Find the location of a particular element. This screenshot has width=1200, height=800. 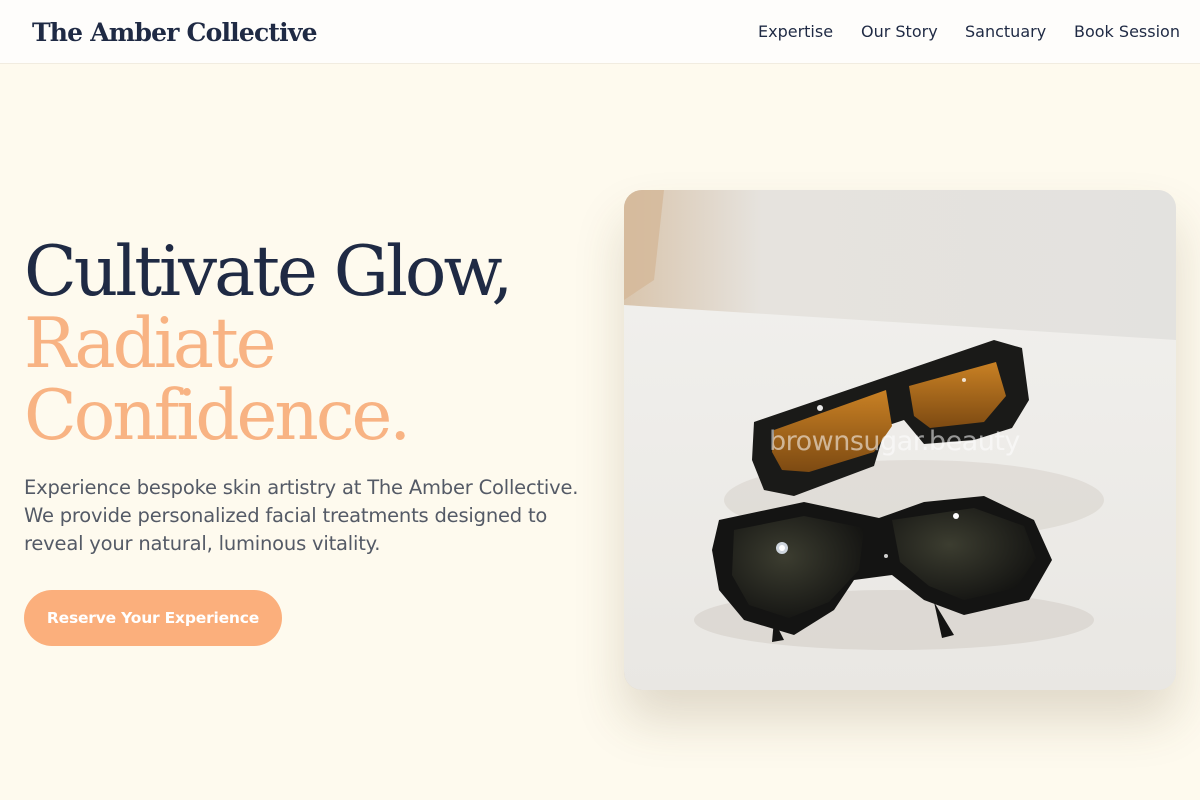

nav-link-sanctuary: Sanctuary is located at coordinates (1005, 32).